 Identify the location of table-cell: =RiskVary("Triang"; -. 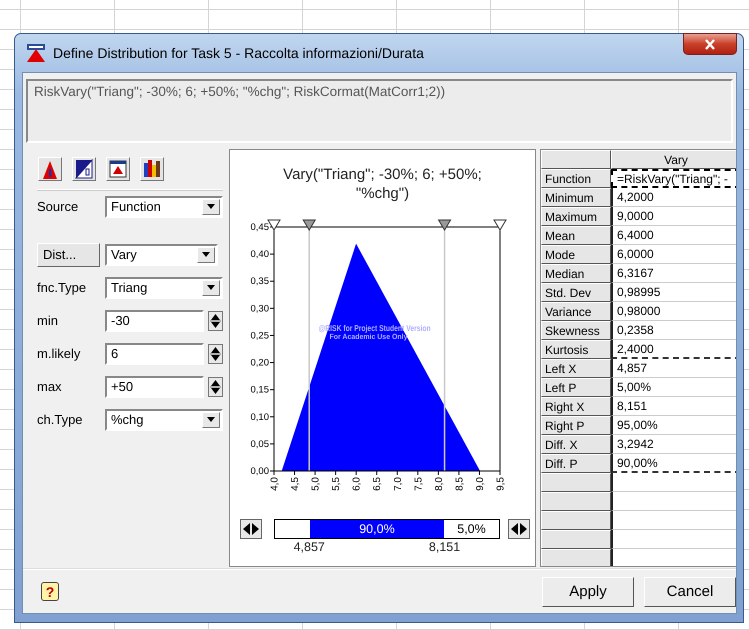
(673, 178).